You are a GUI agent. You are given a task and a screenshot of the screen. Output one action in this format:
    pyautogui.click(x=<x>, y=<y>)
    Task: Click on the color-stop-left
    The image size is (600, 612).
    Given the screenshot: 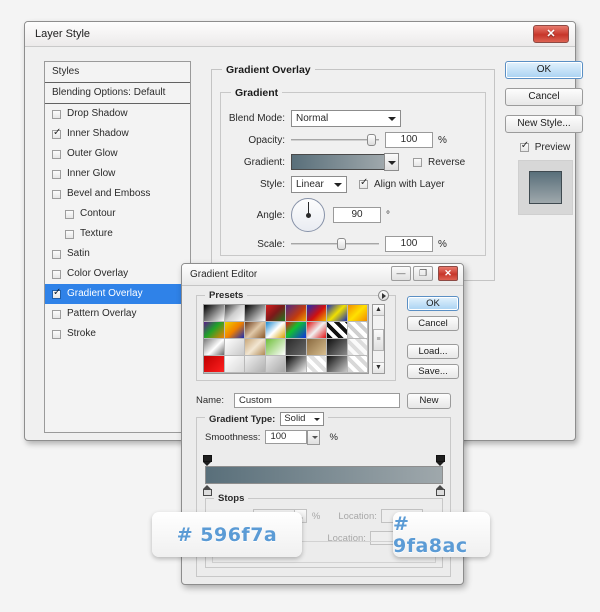 What is the action you would take?
    pyautogui.click(x=207, y=490)
    